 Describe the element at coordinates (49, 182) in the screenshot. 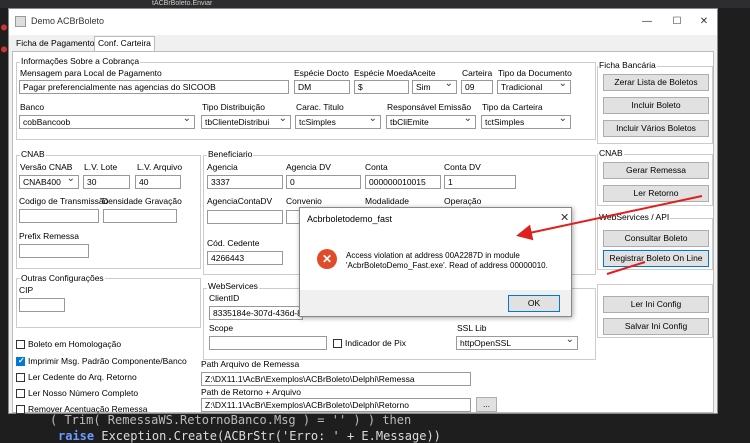

I see `versao-cnab-select: CNAB400` at that location.